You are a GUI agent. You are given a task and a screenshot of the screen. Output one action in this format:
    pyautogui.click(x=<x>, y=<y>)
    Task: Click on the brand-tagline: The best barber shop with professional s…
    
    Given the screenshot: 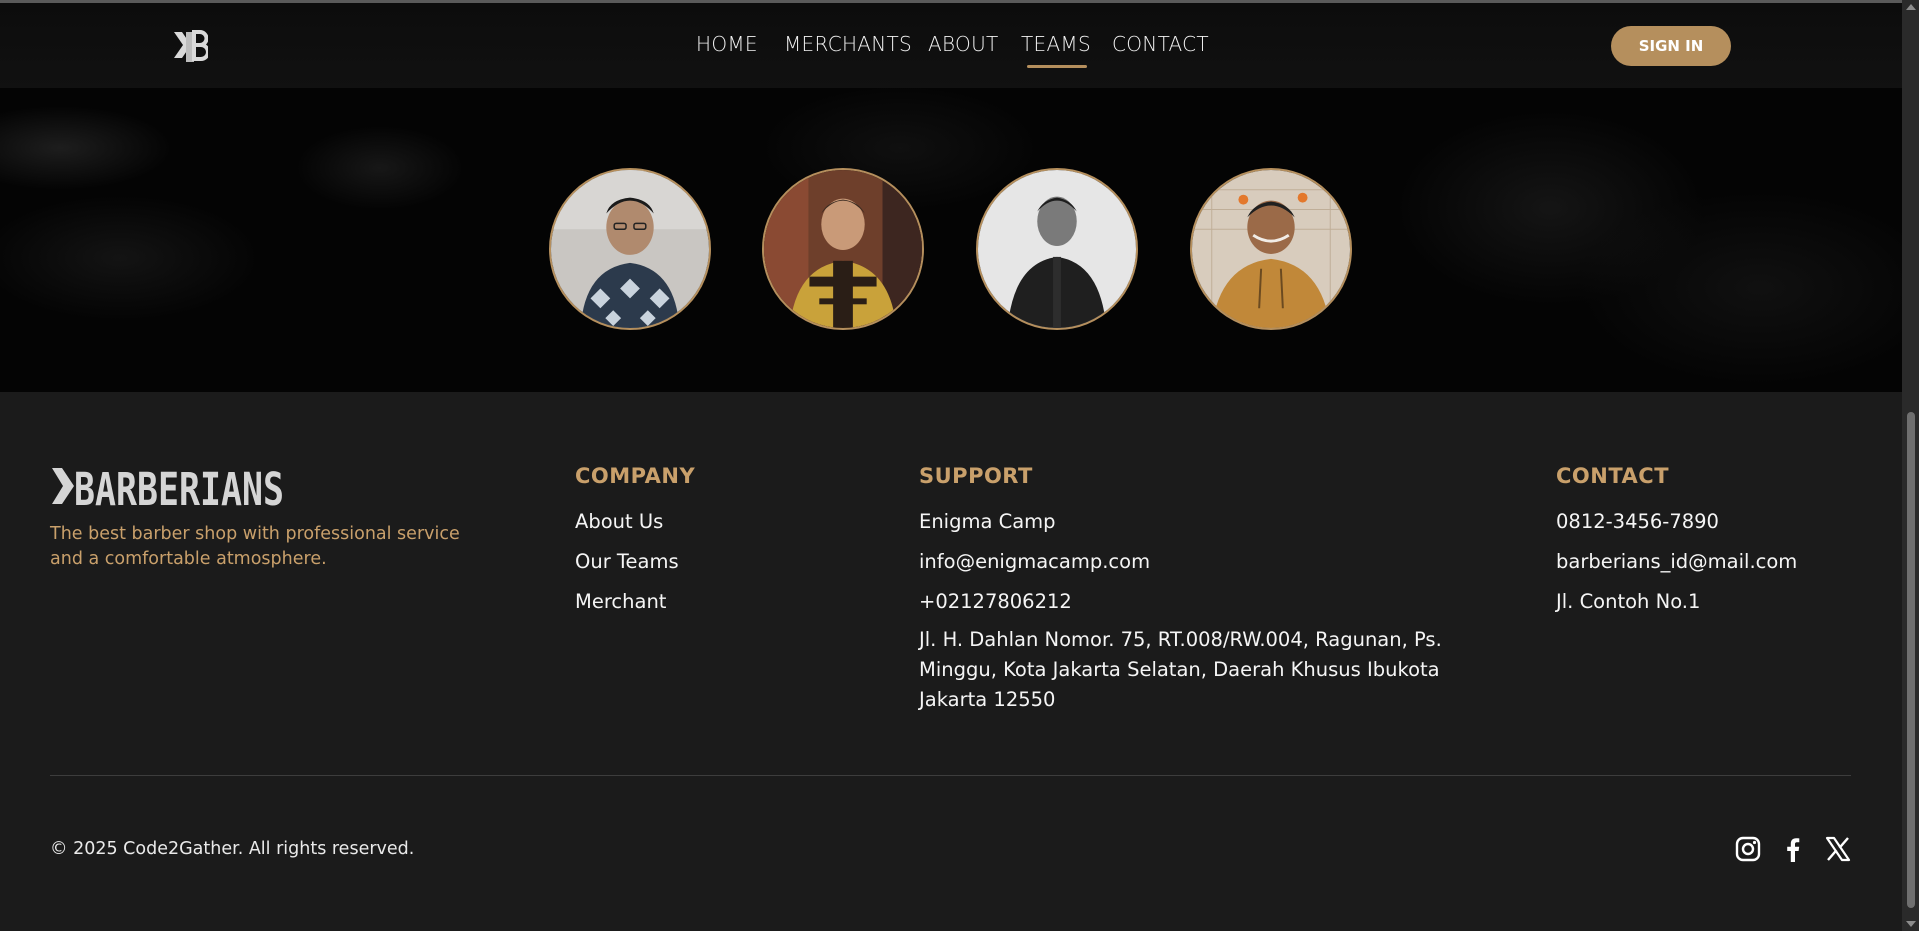 What is the action you would take?
    pyautogui.click(x=255, y=546)
    